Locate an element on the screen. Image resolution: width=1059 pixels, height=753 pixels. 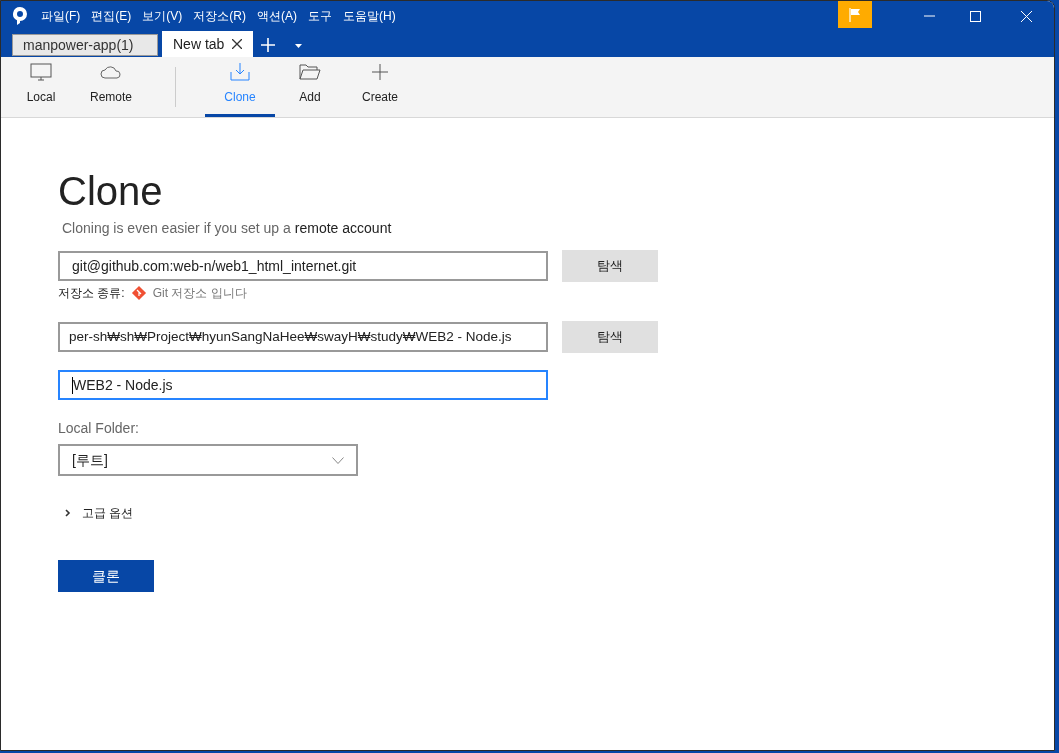
repo-type-label: 저장소 종류: is located at coordinates (91, 293).